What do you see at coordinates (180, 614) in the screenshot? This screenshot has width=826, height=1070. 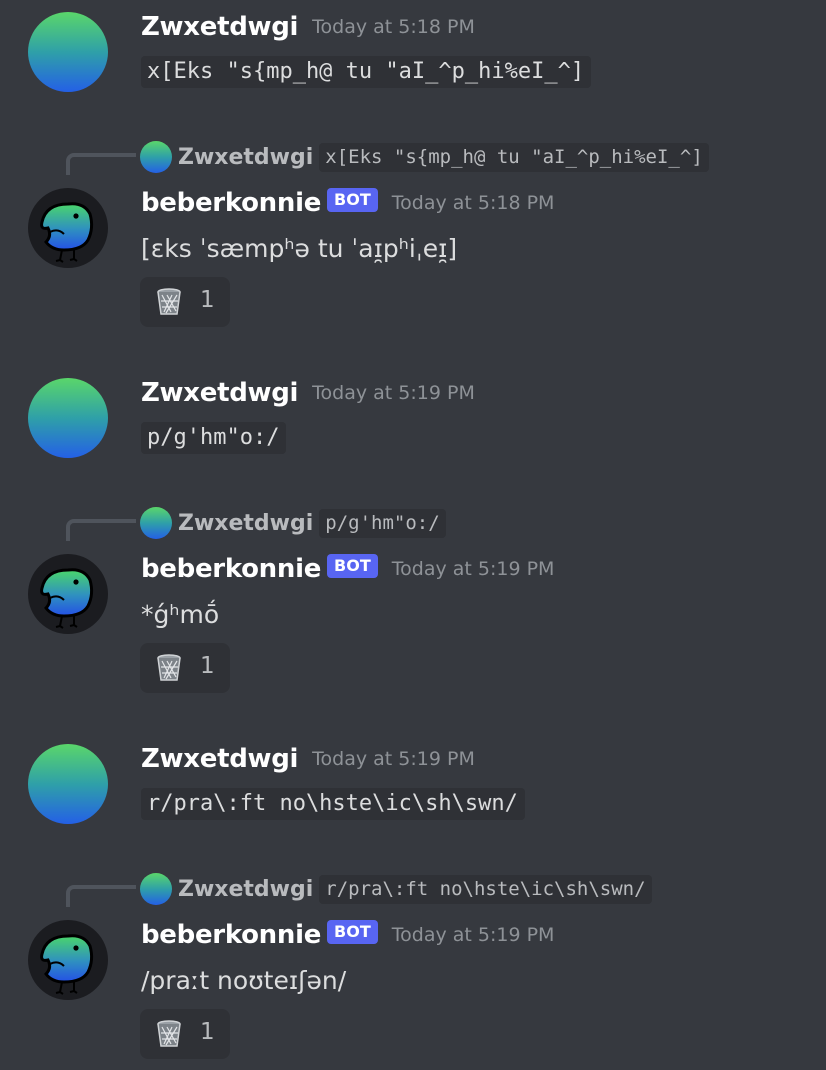 I see `message-content: *ǵʰmṓ` at bounding box center [180, 614].